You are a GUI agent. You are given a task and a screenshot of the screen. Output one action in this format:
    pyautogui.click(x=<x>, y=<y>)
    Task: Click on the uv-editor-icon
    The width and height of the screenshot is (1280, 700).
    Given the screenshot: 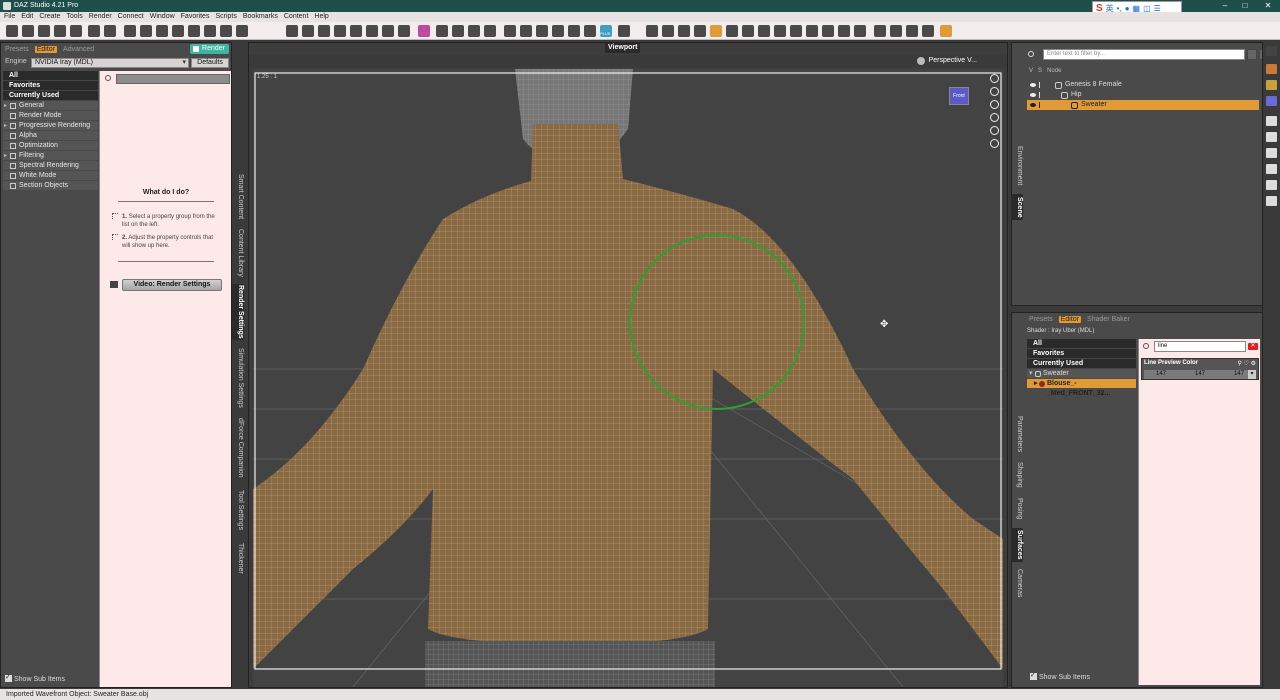 What is the action you would take?
    pyautogui.click(x=542, y=31)
    